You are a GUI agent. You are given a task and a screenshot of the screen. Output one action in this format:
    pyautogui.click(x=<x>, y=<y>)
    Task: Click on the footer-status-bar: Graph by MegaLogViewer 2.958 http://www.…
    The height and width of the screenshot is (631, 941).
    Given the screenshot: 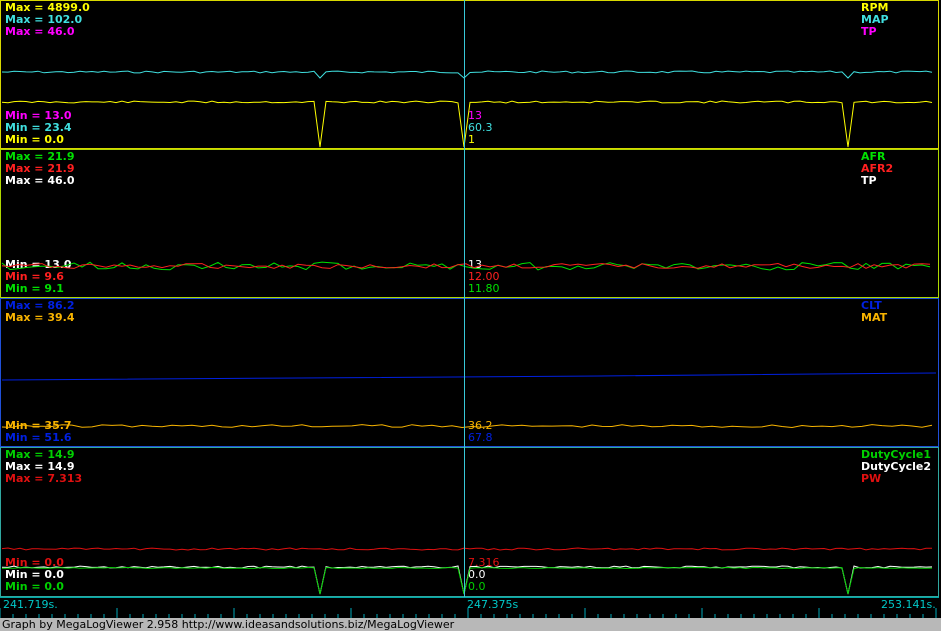 What is the action you would take?
    pyautogui.click(x=470, y=624)
    